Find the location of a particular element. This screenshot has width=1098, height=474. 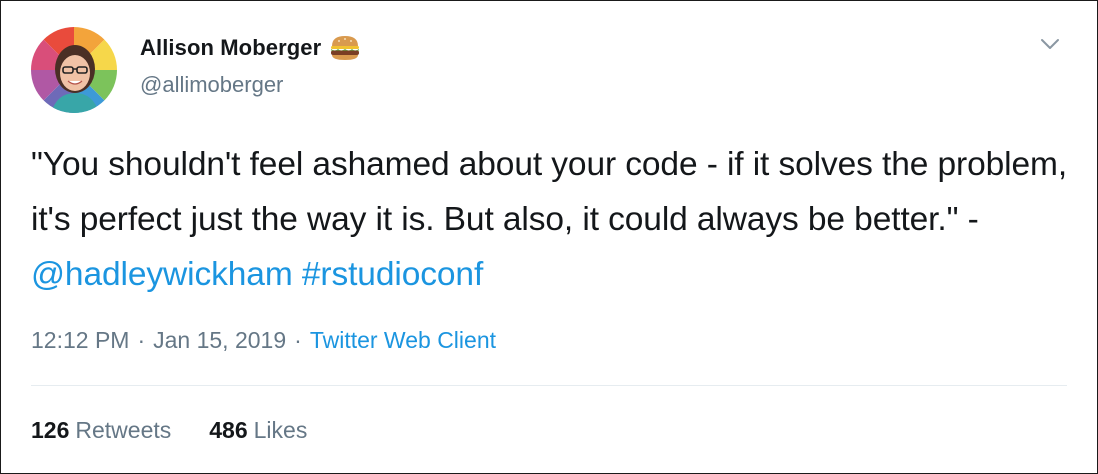

retweets-stat: 126 Retweets is located at coordinates (101, 430).